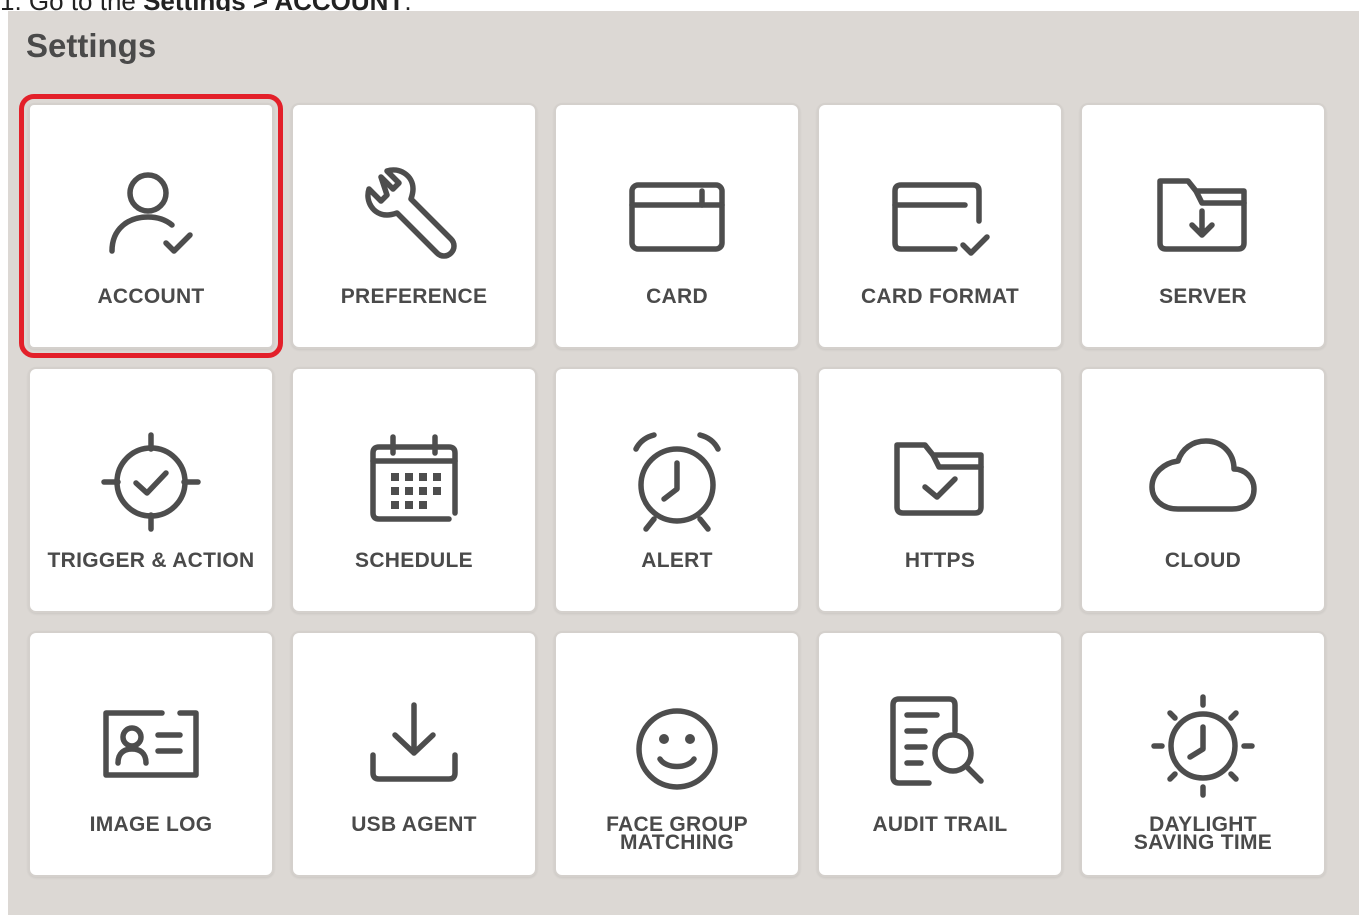 This screenshot has width=1359, height=915. What do you see at coordinates (940, 746) in the screenshot?
I see `document-search-icon` at bounding box center [940, 746].